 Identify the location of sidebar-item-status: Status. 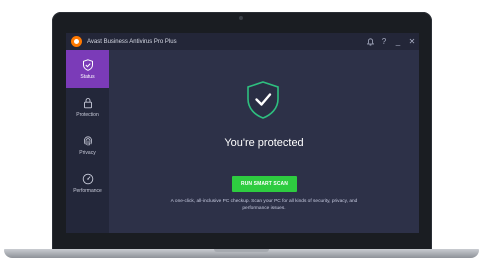
(87, 69).